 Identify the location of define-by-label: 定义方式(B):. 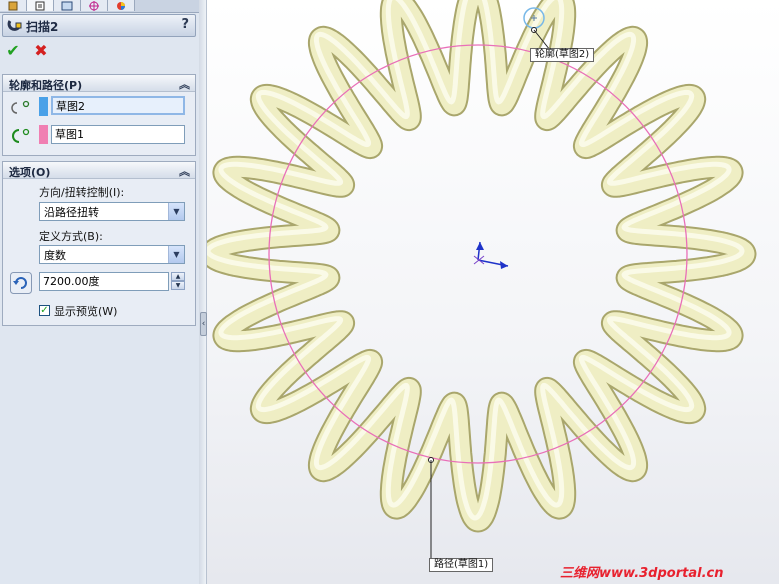
(71, 236).